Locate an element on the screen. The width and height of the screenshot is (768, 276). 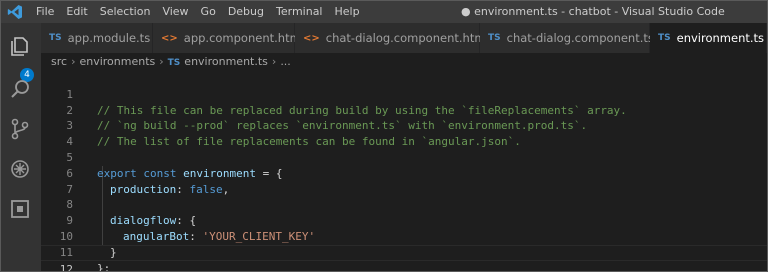
tab-label: app.component.html is located at coordinates (243, 38).